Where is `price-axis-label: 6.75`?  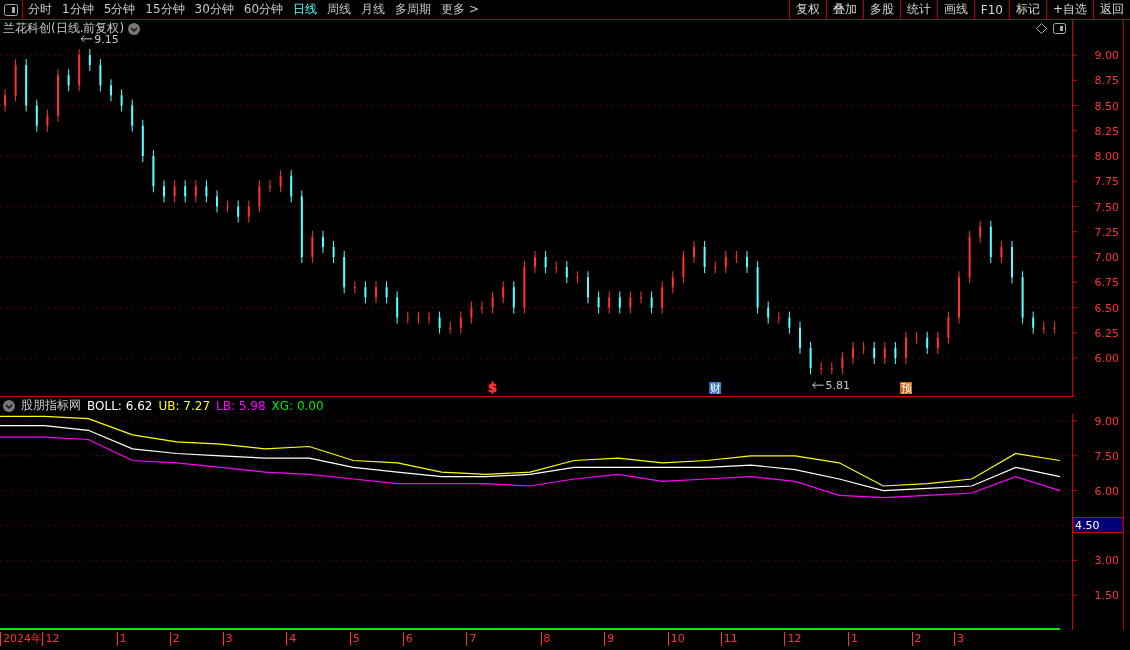 price-axis-label: 6.75 is located at coordinates (1106, 283).